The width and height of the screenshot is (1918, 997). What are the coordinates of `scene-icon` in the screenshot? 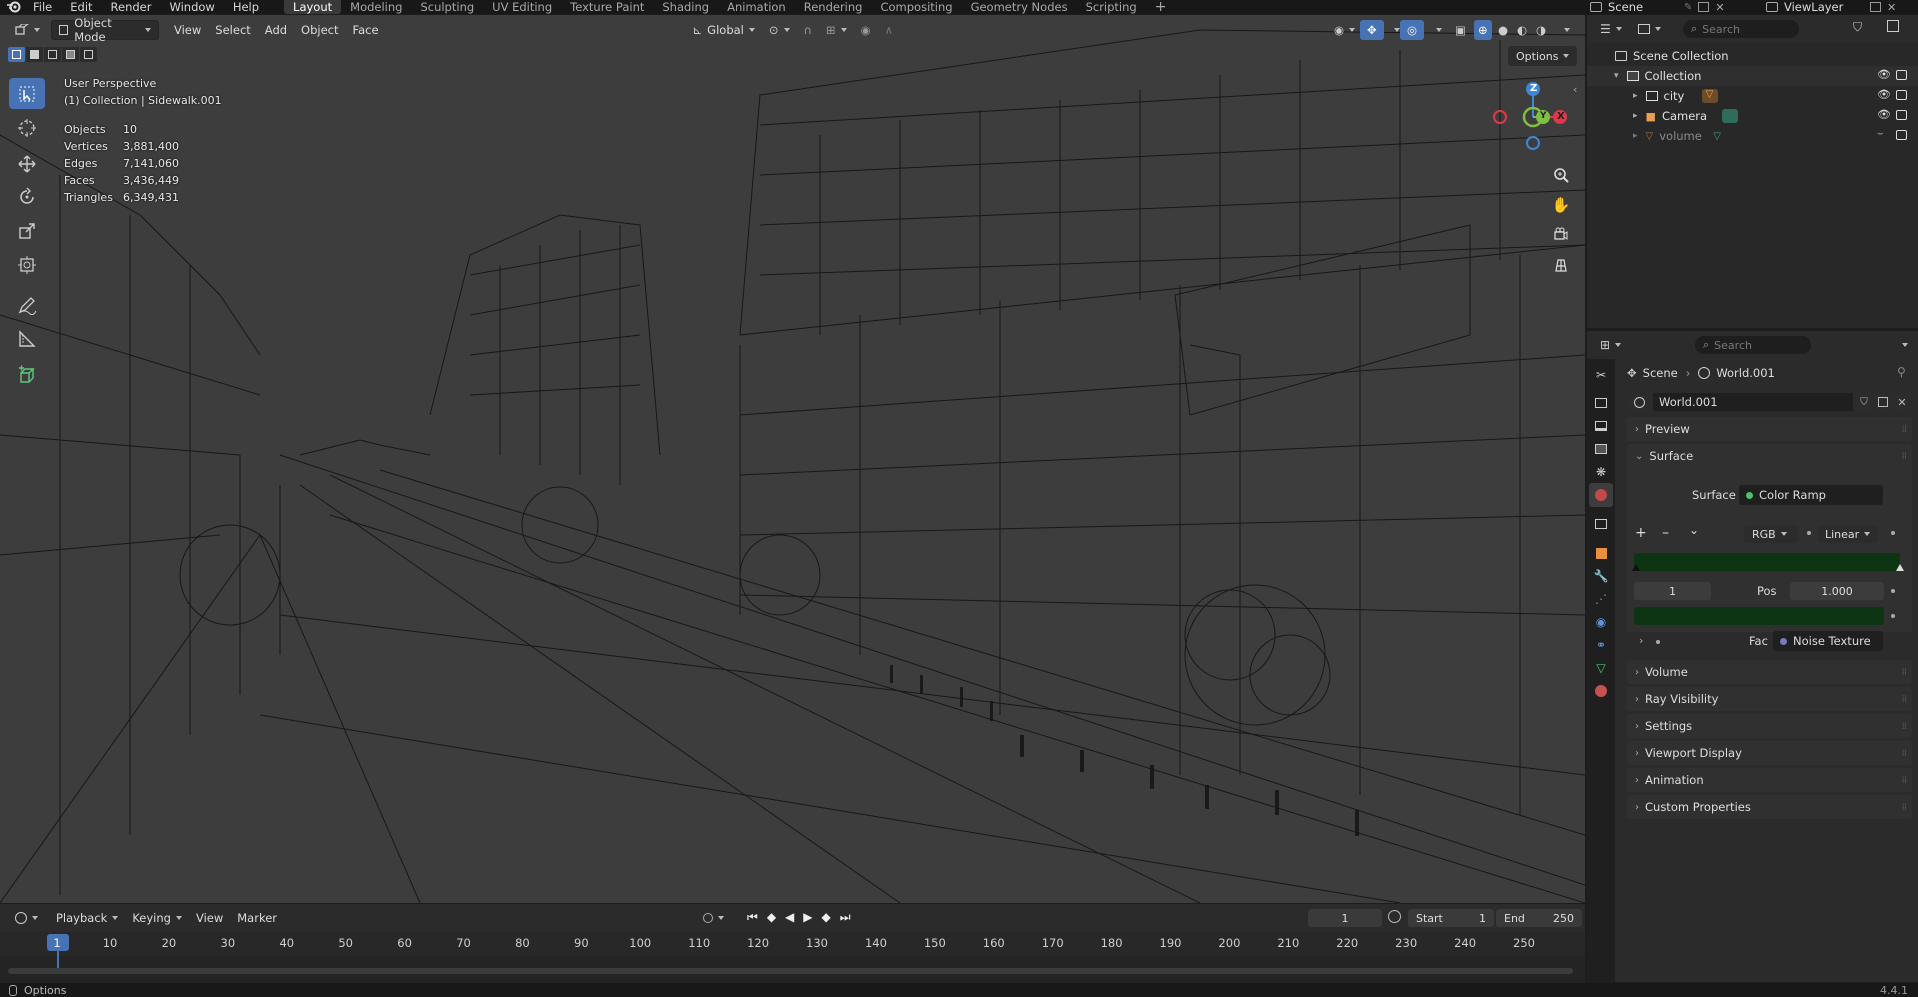 It's located at (1596, 7).